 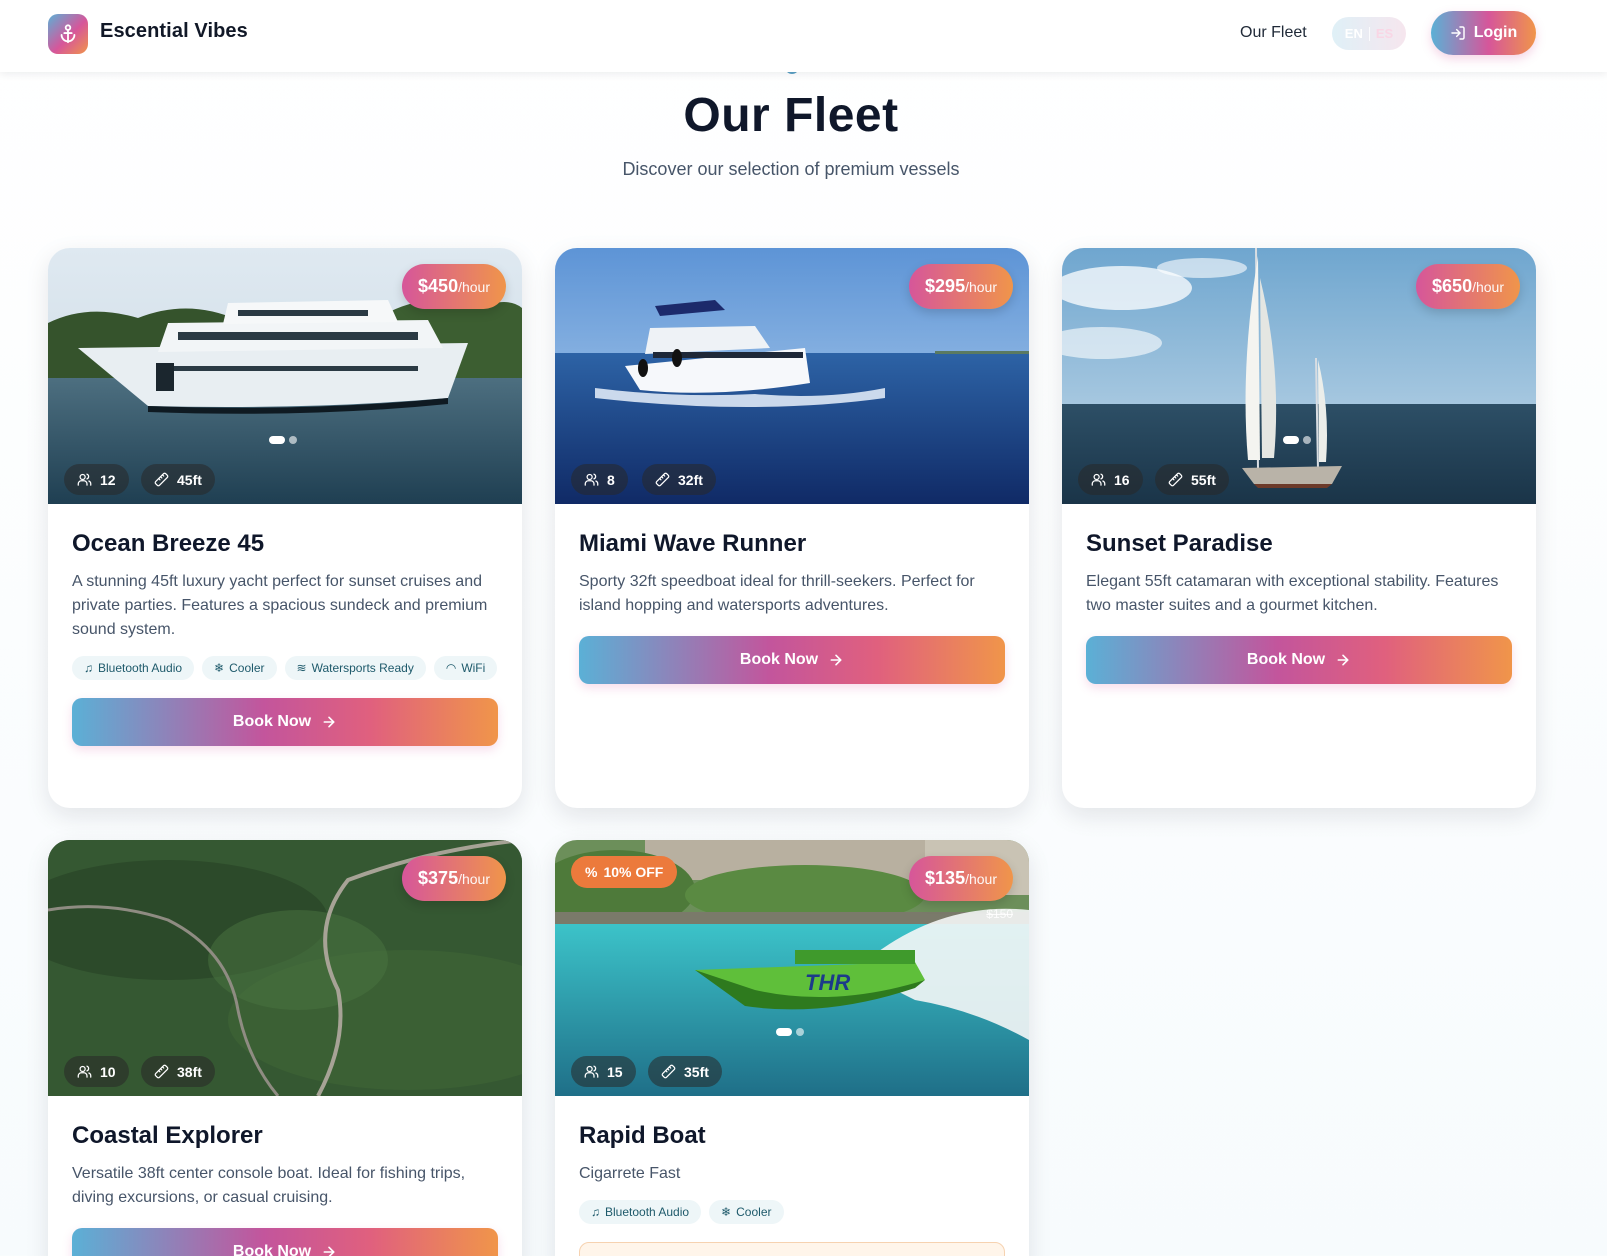 I want to click on length-value: 35ft, so click(x=696, y=1071).